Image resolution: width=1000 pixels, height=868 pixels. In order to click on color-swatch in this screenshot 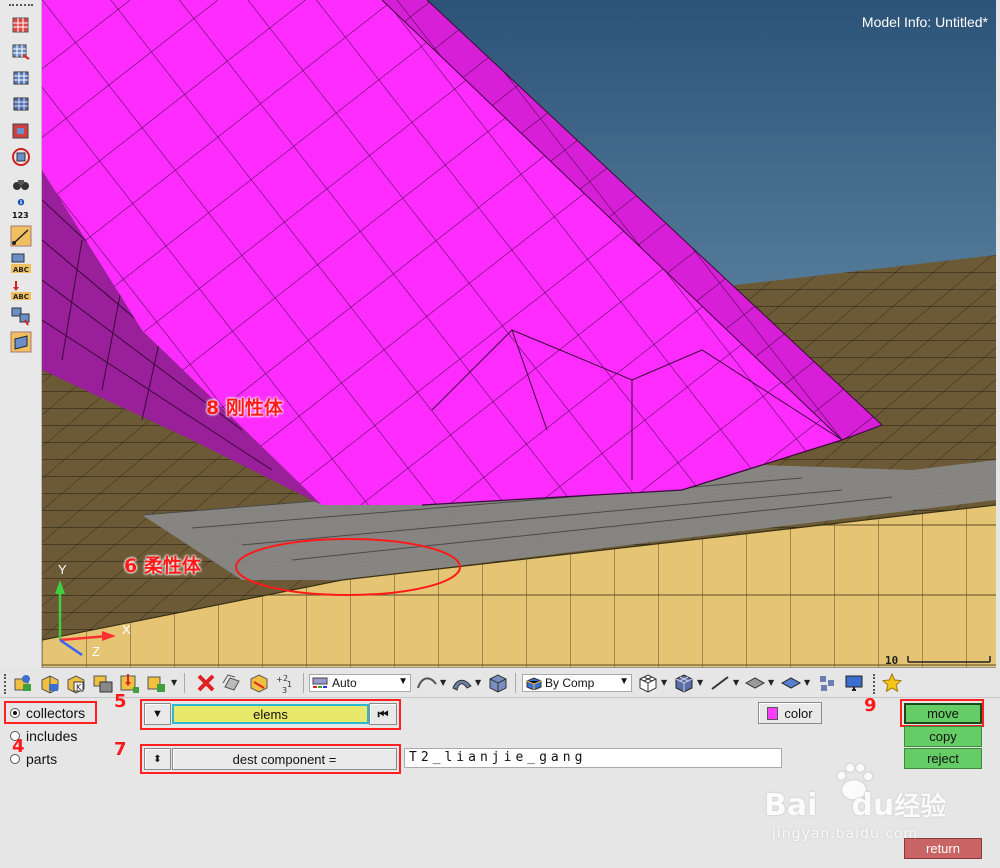, I will do `click(773, 713)`.